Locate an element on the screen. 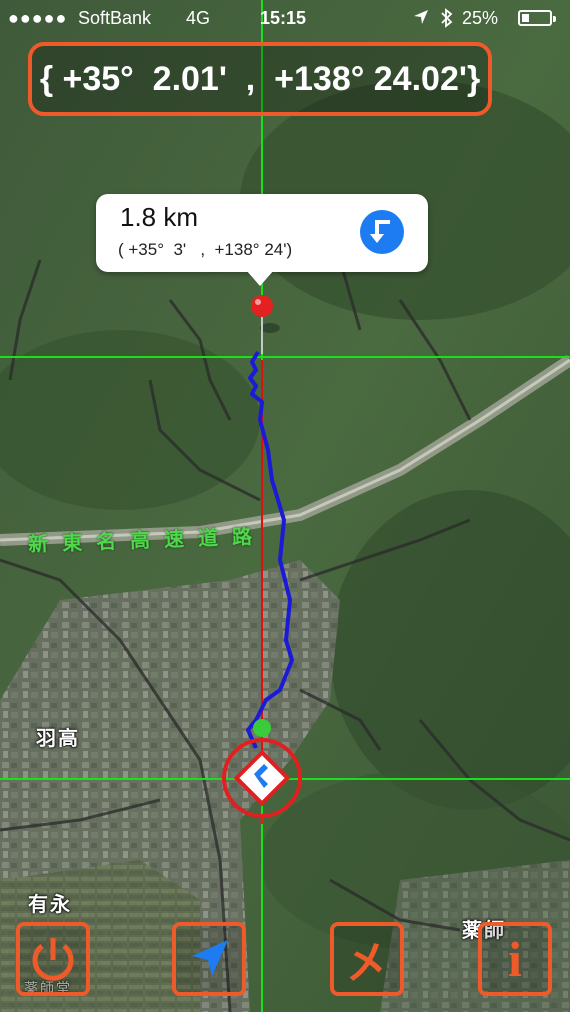  current-position-marker is located at coordinates (262, 768).